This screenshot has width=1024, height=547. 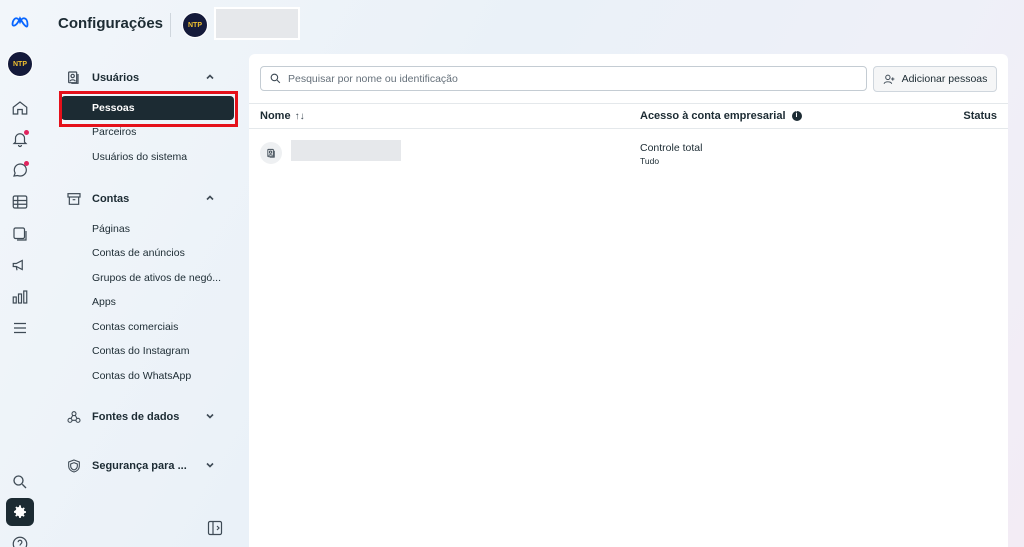 What do you see at coordinates (74, 199) in the screenshot?
I see `archive-icon` at bounding box center [74, 199].